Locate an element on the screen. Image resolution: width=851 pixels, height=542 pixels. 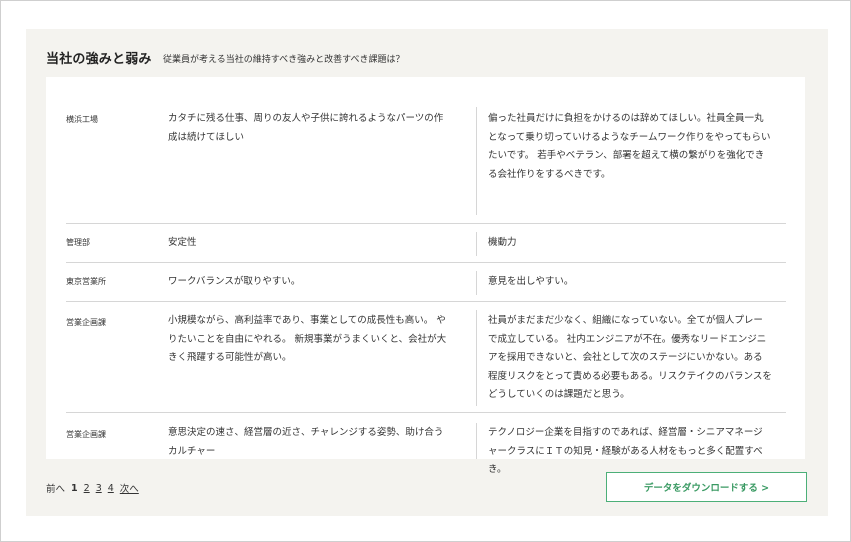
table-row: 東京営業所 ワークバランスが取りやすい。 意見を出しやすい。 is located at coordinates (426, 282).